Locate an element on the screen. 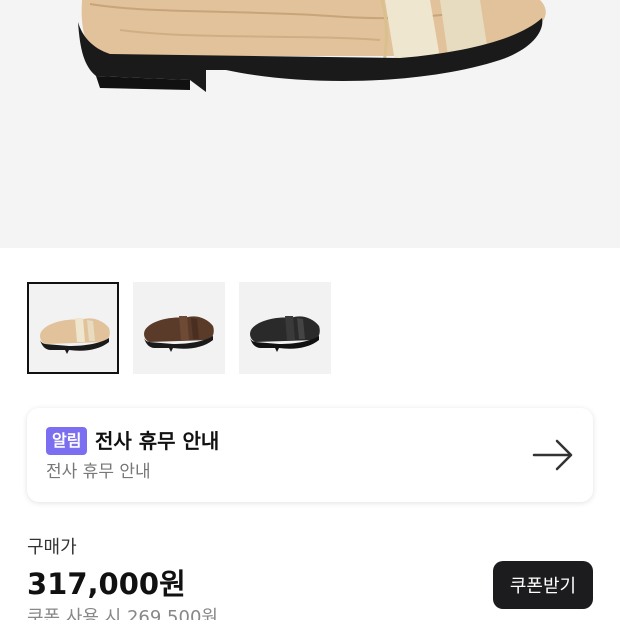  coupon-price-note: 쿠폰 사용 시 269,500원 is located at coordinates (122, 613).